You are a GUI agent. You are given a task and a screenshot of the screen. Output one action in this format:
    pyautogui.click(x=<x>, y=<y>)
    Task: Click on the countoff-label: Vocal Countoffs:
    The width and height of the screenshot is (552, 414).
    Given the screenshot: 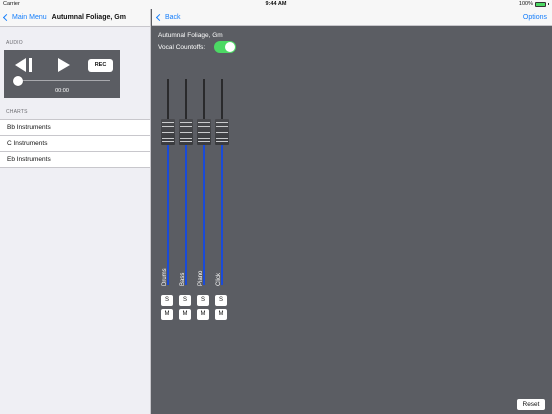 What is the action you would take?
    pyautogui.click(x=182, y=47)
    